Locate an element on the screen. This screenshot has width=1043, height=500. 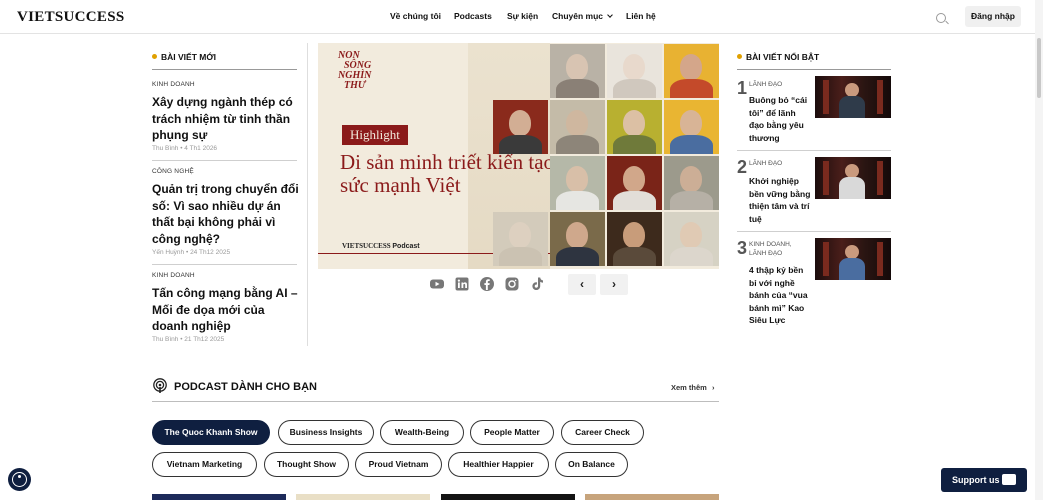
podcast-show-tab: Career Check is located at coordinates (602, 432).